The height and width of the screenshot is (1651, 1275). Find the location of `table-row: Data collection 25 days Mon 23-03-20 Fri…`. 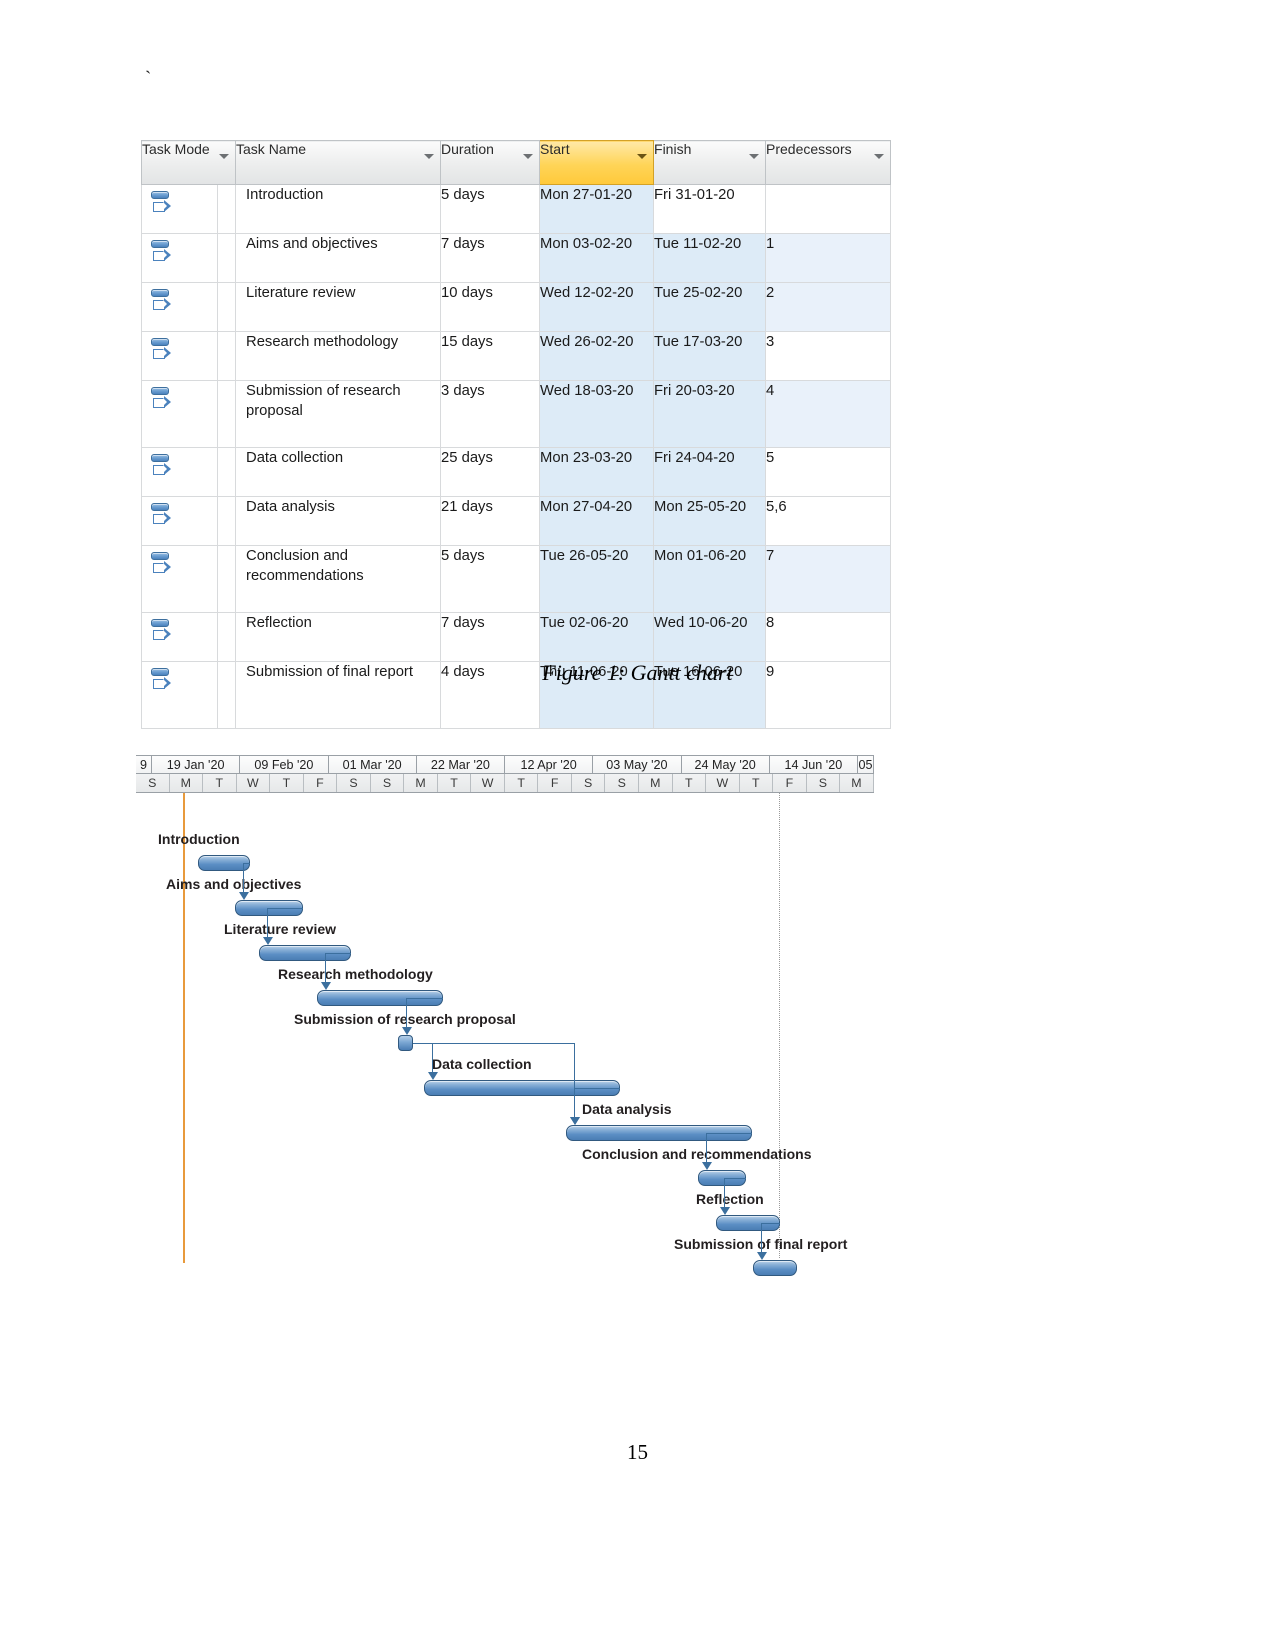

table-row: Data collection 25 days Mon 23-03-20 Fri… is located at coordinates (516, 472).